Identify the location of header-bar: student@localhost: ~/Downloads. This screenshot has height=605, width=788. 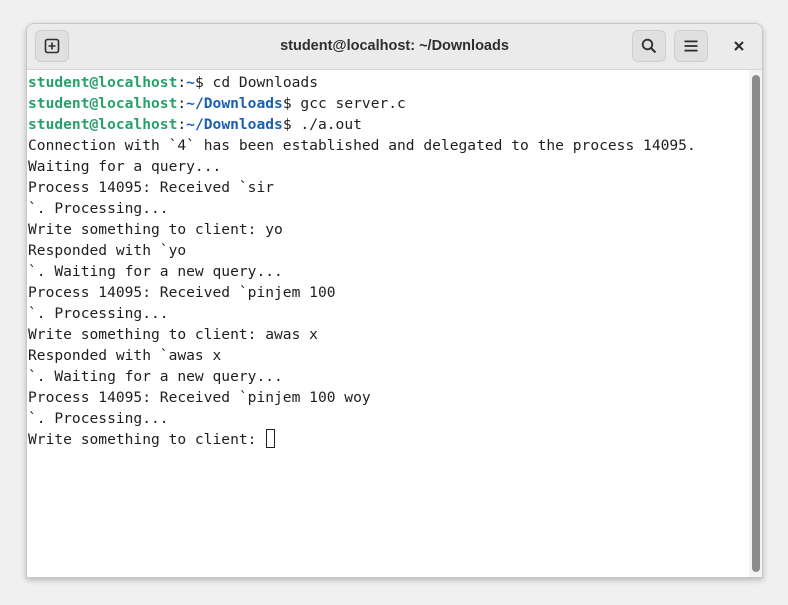
(394, 47).